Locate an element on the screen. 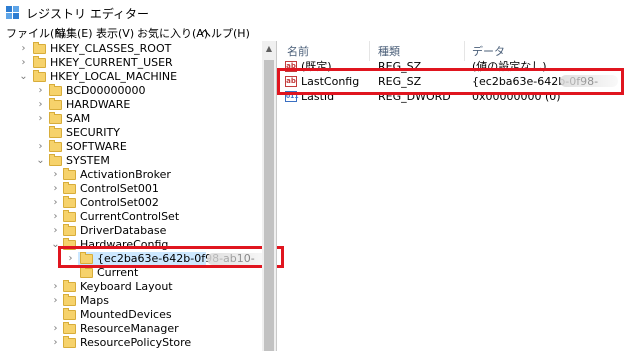  tree-label: Maps is located at coordinates (94, 300).